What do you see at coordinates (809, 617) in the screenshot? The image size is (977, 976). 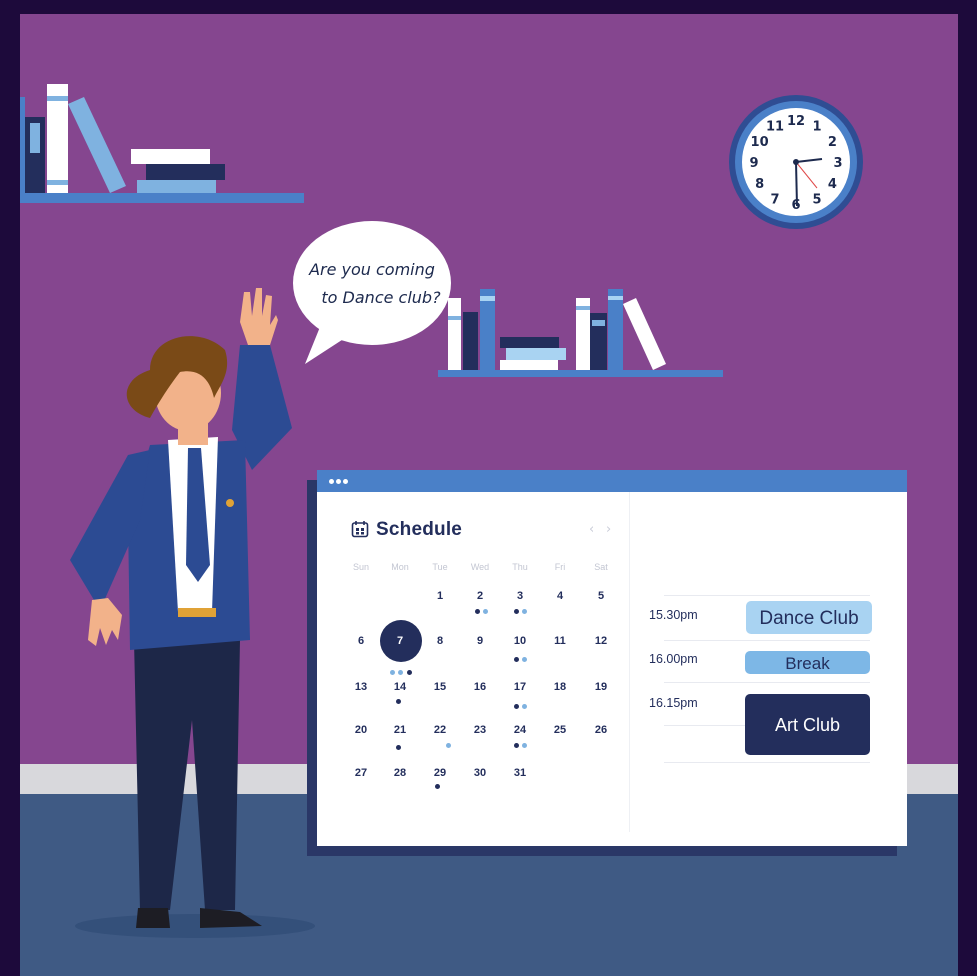 I see `event-dance-club: Dance Club` at bounding box center [809, 617].